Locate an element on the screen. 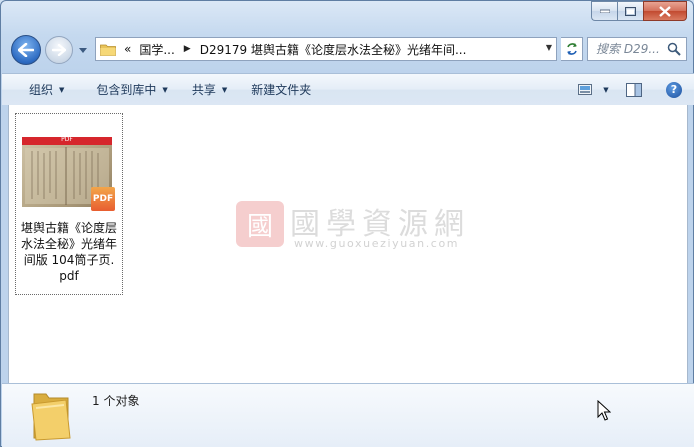  view-options-button is located at coordinates (586, 89).